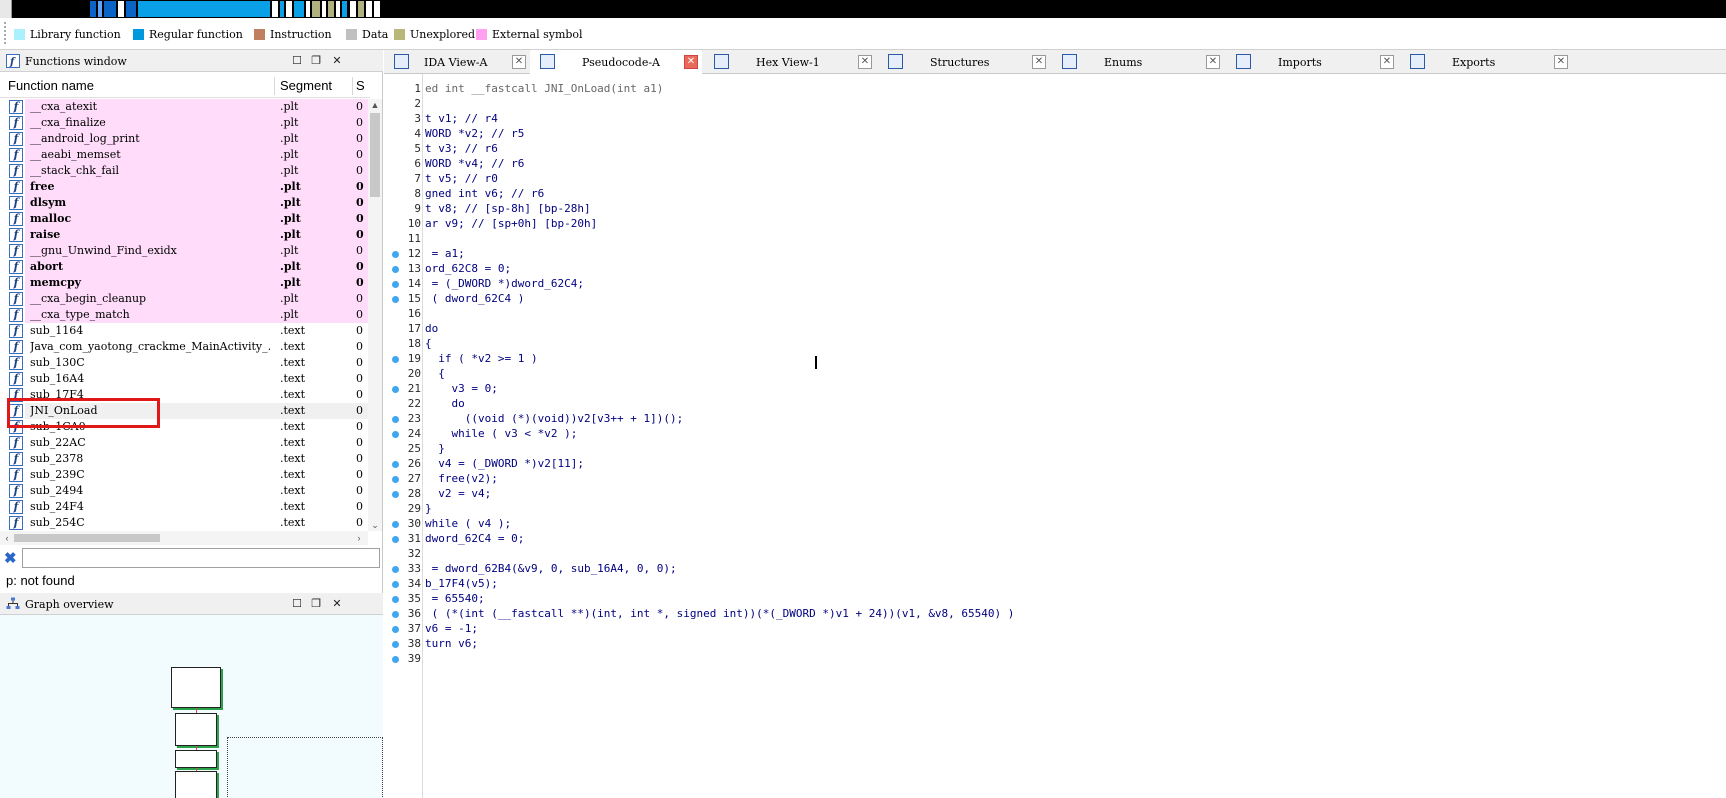  Describe the element at coordinates (468, 523) in the screenshot. I see `code-line: while ( v4 );` at that location.